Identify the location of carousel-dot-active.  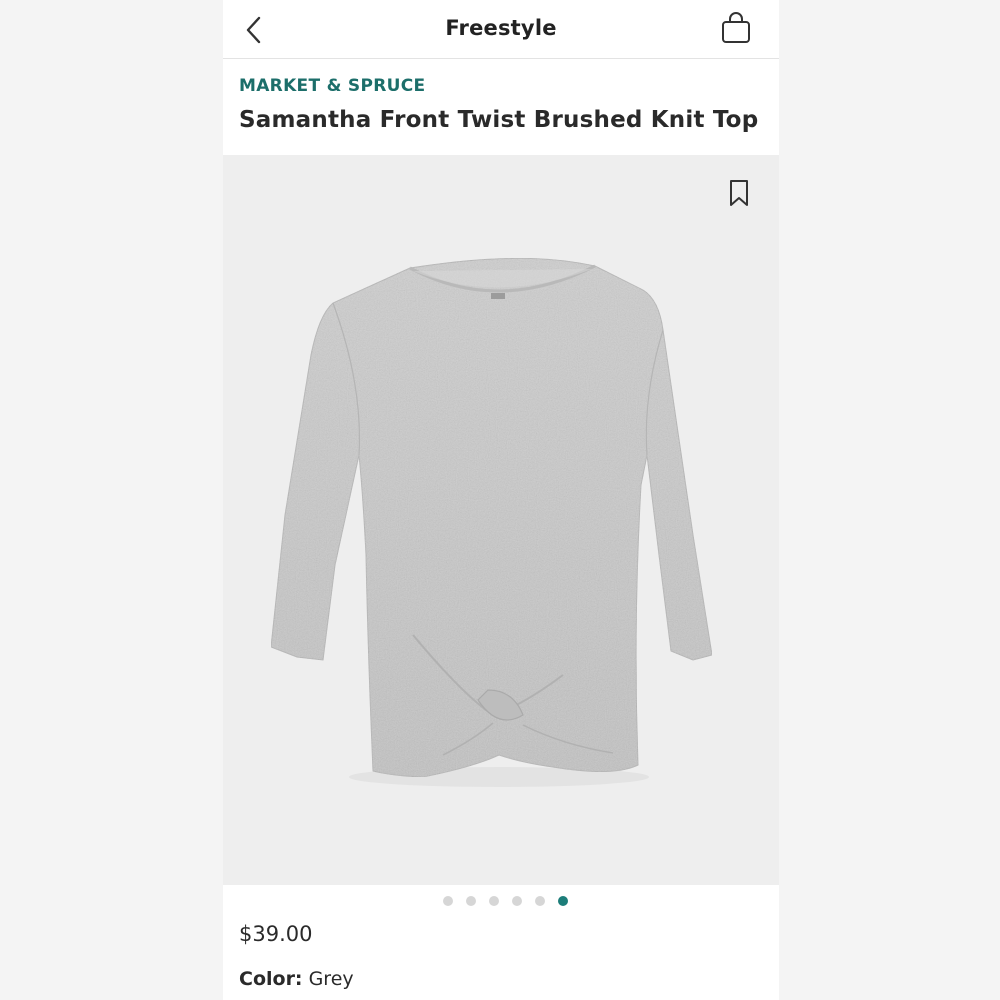
(562, 901).